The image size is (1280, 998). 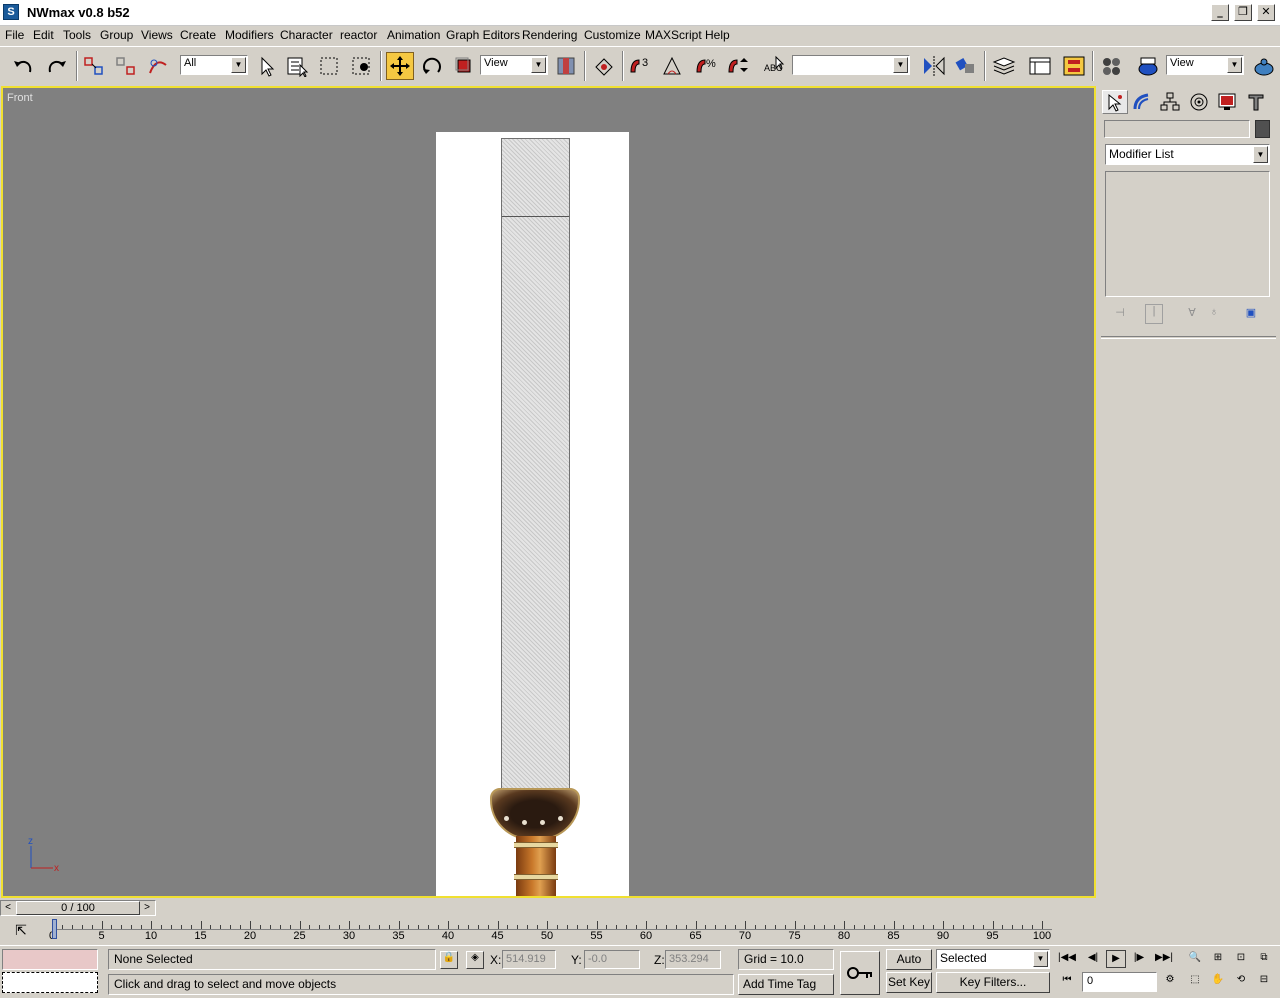 I want to click on curve-editor-icon, so click(x=1040, y=66).